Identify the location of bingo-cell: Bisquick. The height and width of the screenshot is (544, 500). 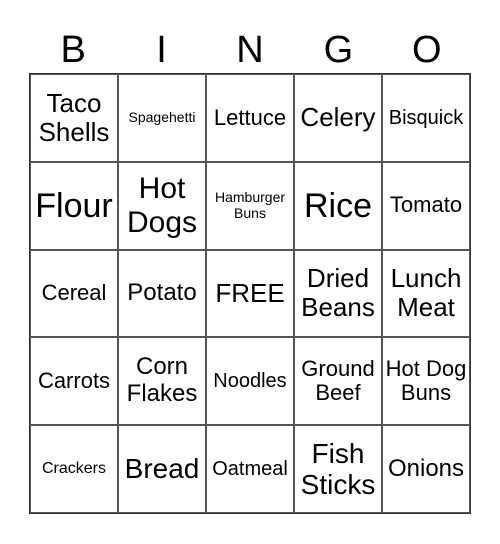
(426, 118).